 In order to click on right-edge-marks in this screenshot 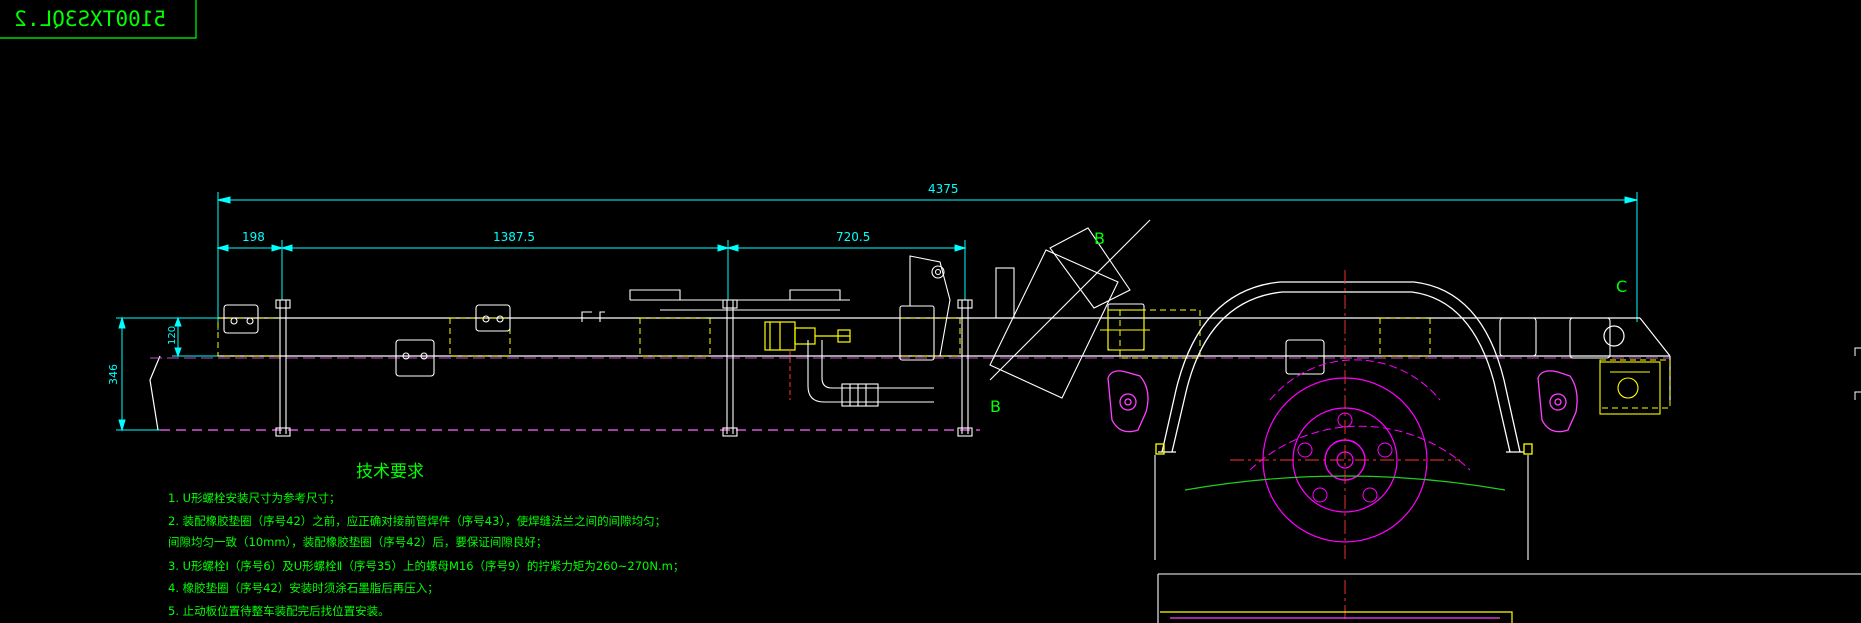, I will do `click(1857, 373)`.